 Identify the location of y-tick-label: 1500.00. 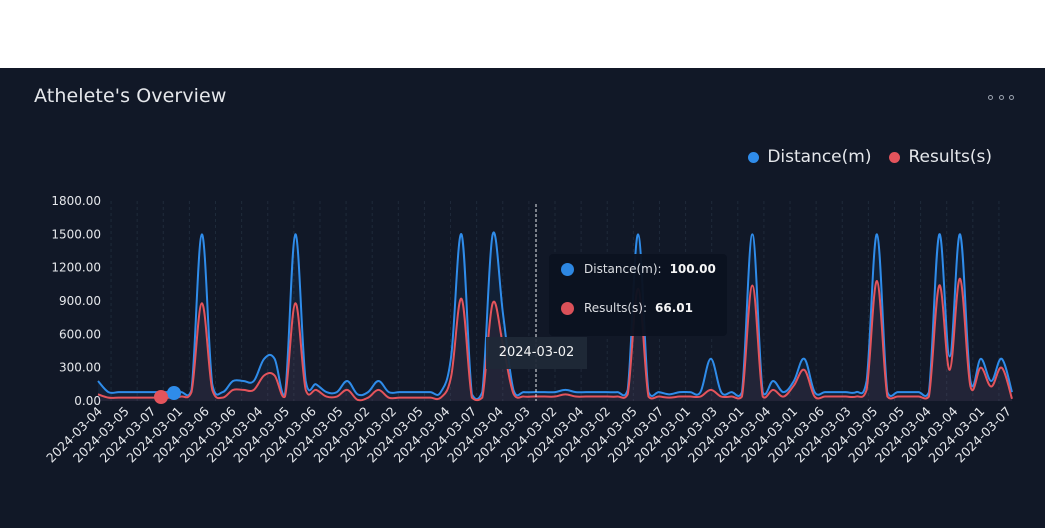
(76, 234).